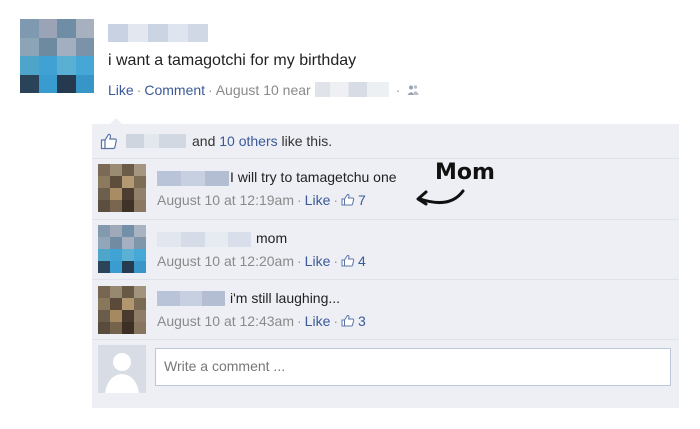 Image resolution: width=700 pixels, height=429 pixels. I want to click on people-icon, so click(413, 90).